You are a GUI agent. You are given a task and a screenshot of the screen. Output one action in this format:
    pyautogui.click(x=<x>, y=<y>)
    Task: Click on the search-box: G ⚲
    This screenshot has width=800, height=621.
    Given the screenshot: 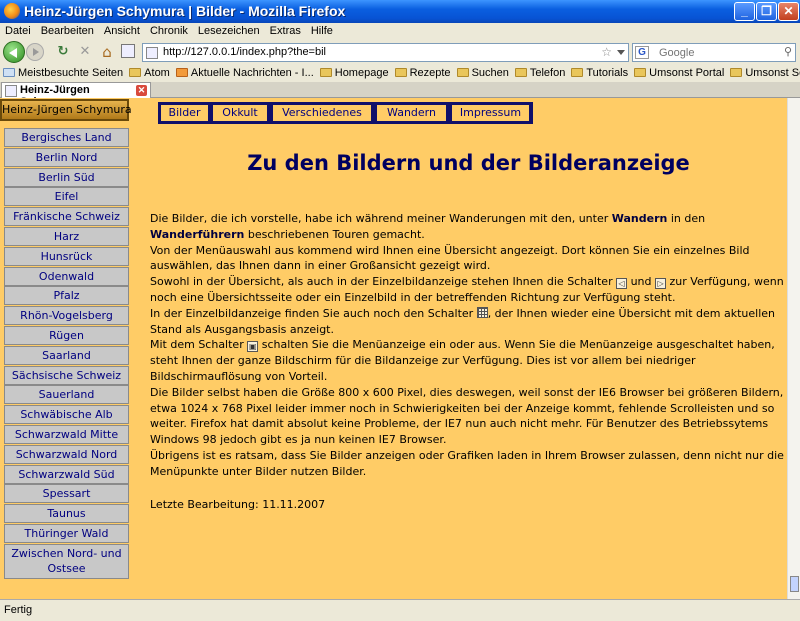 What is the action you would take?
    pyautogui.click(x=714, y=52)
    